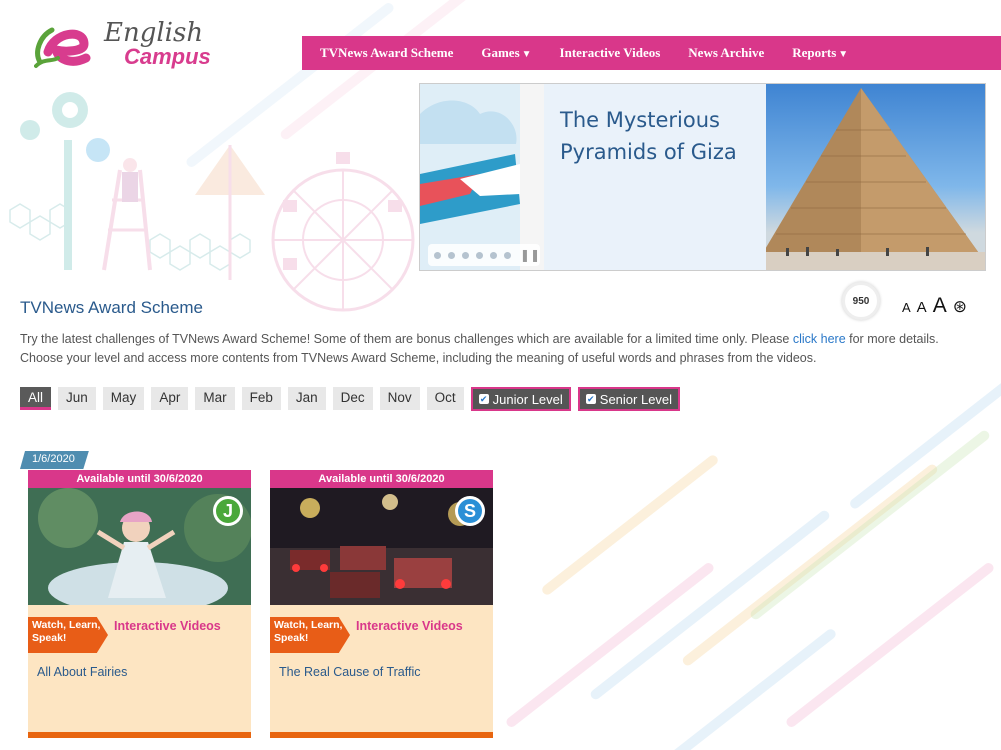 This screenshot has width=1001, height=750. Describe the element at coordinates (470, 511) in the screenshot. I see `senior-level-badge: S` at that location.